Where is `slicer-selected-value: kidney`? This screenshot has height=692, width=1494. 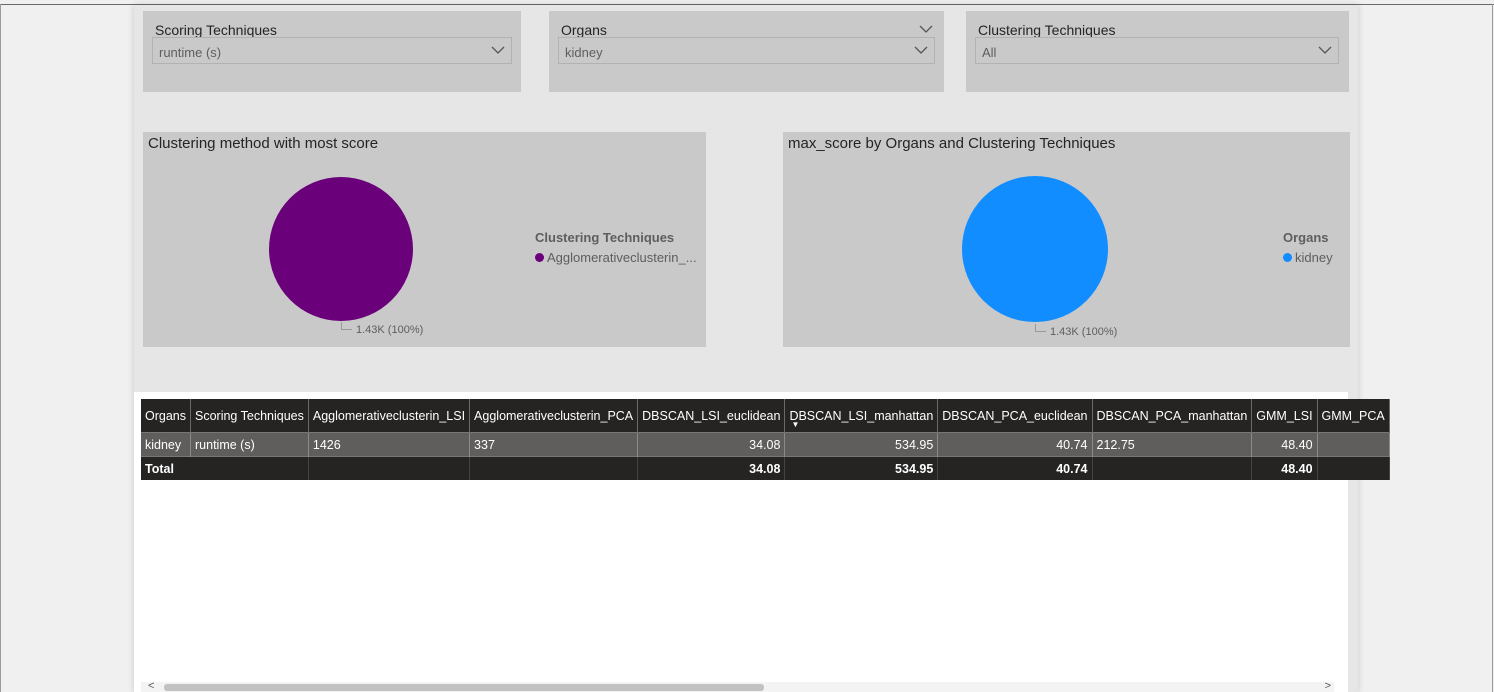 slicer-selected-value: kidney is located at coordinates (584, 52).